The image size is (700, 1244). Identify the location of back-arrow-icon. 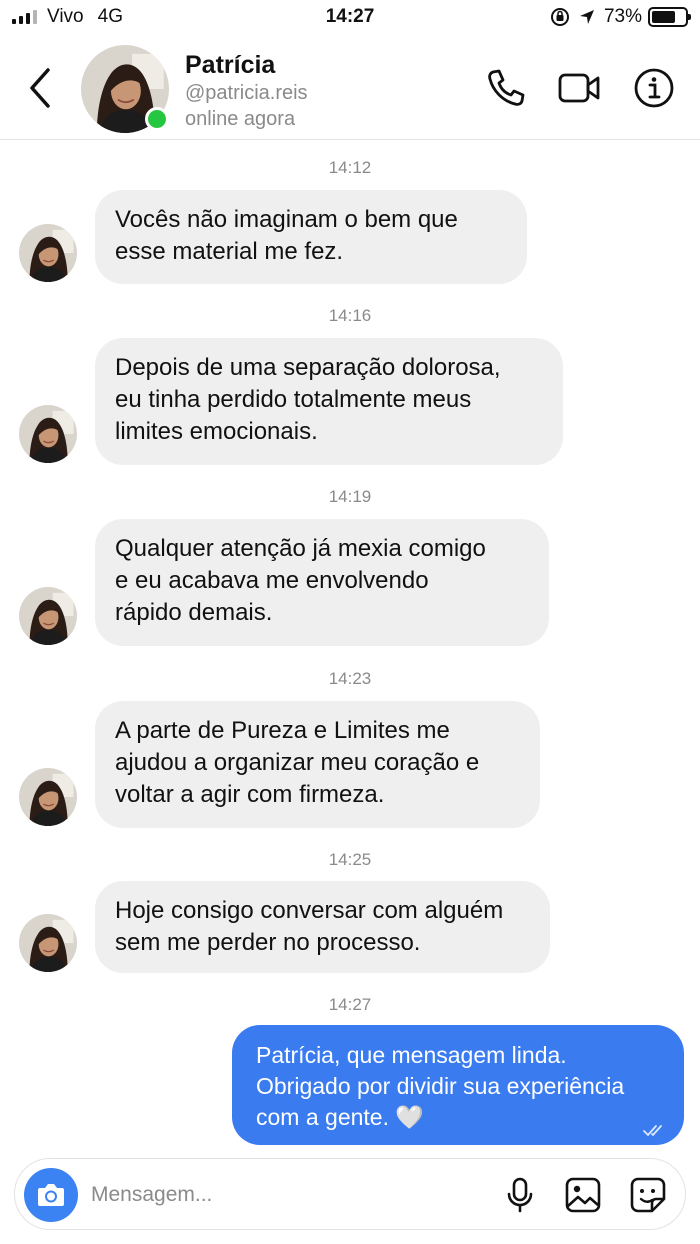
(40, 88).